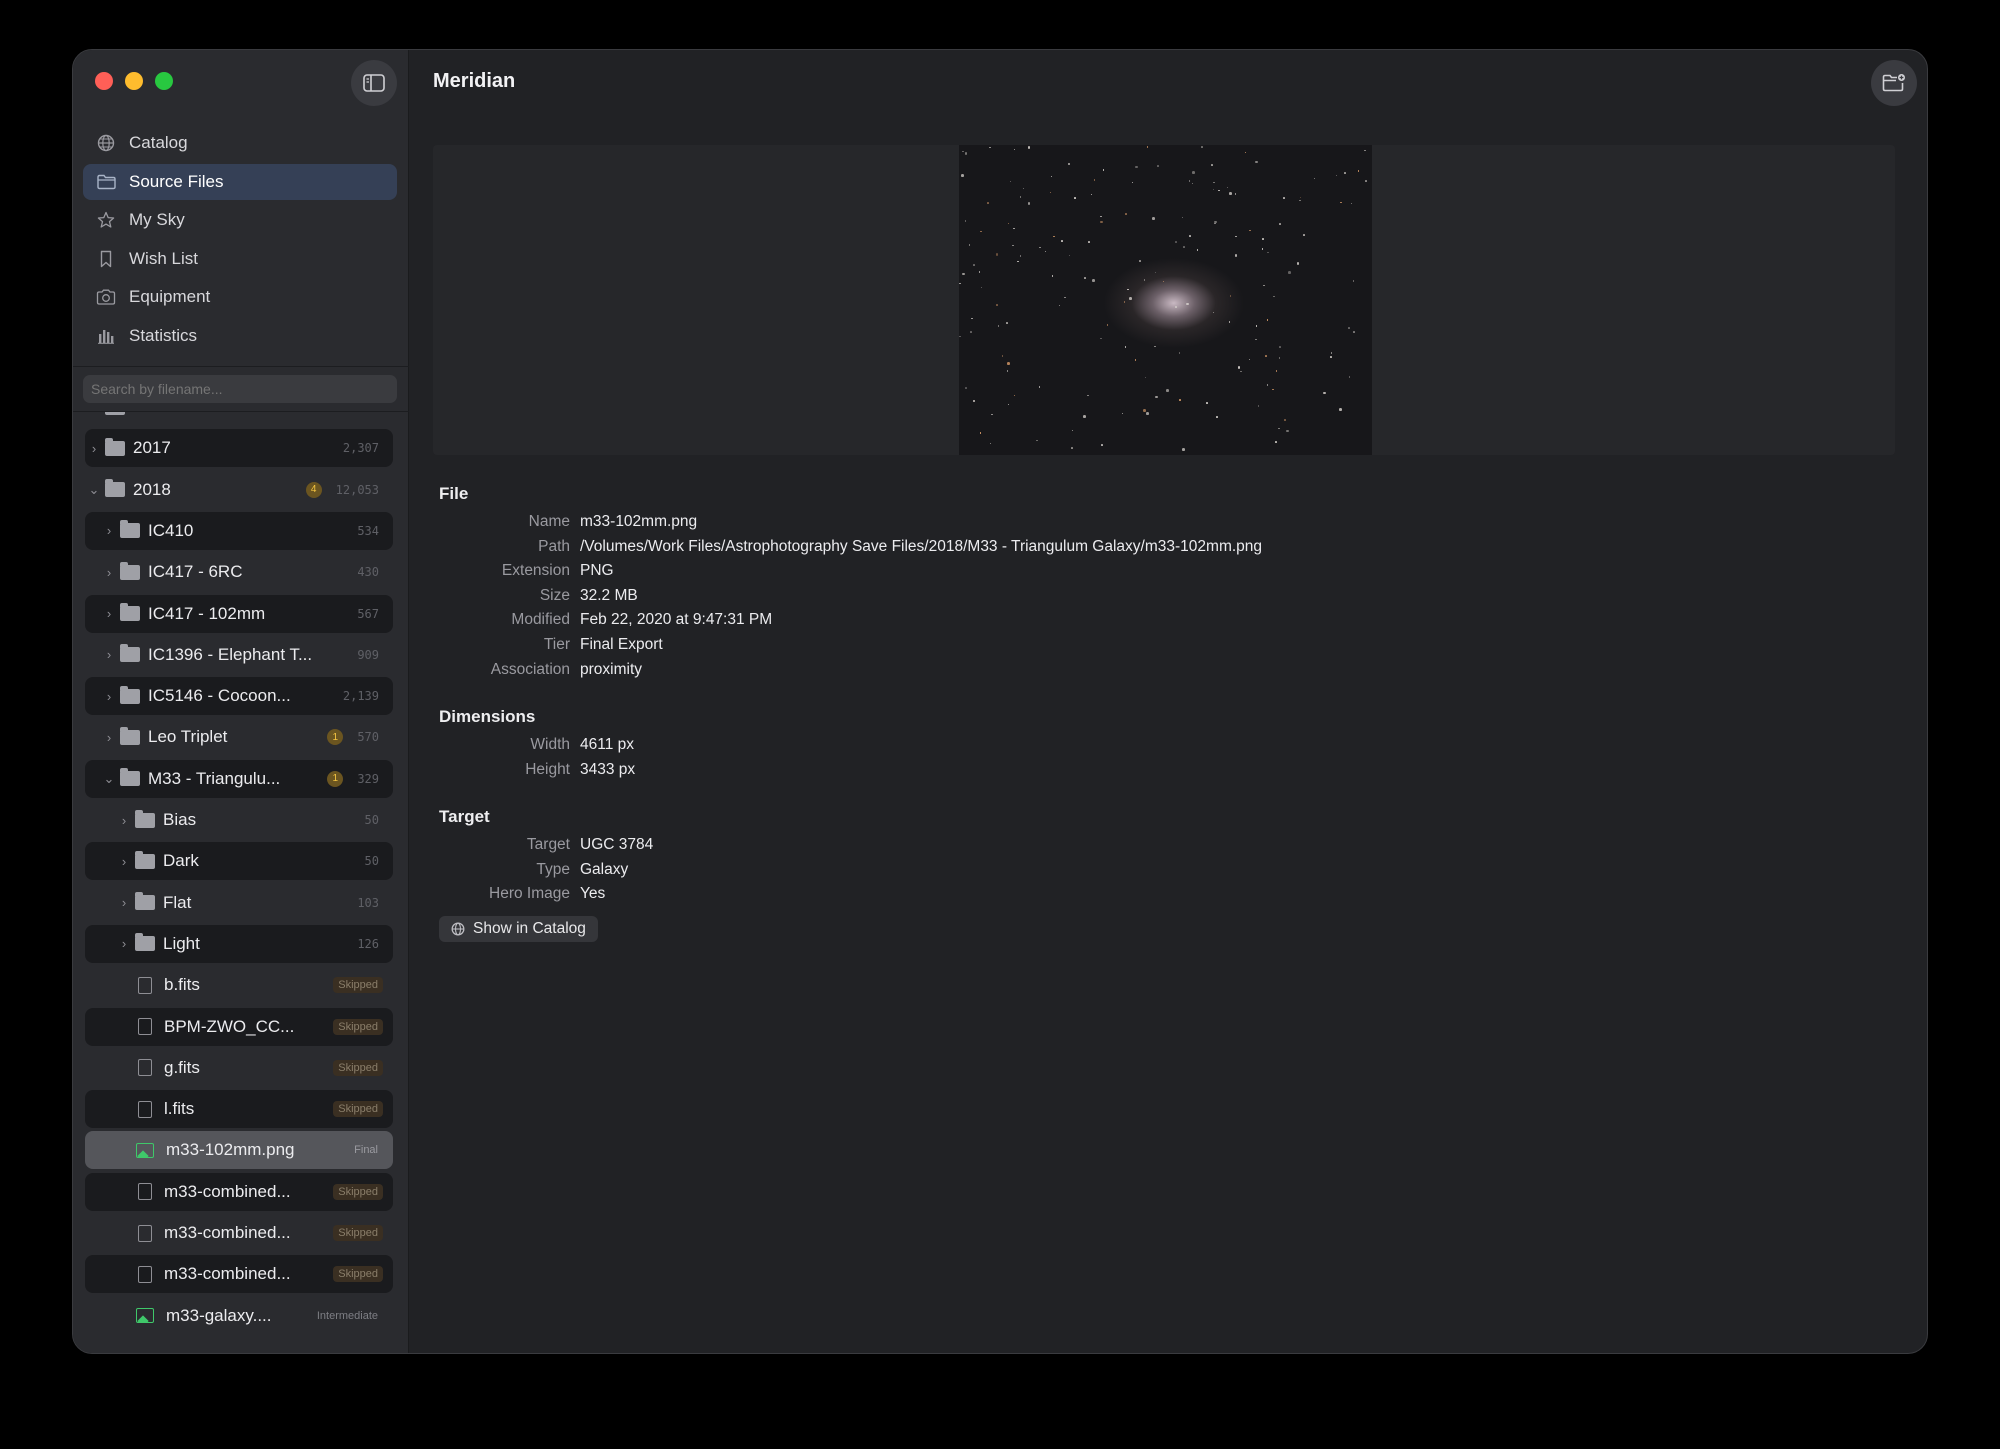  Describe the element at coordinates (134, 81) in the screenshot. I see `minimize-window-button` at that location.